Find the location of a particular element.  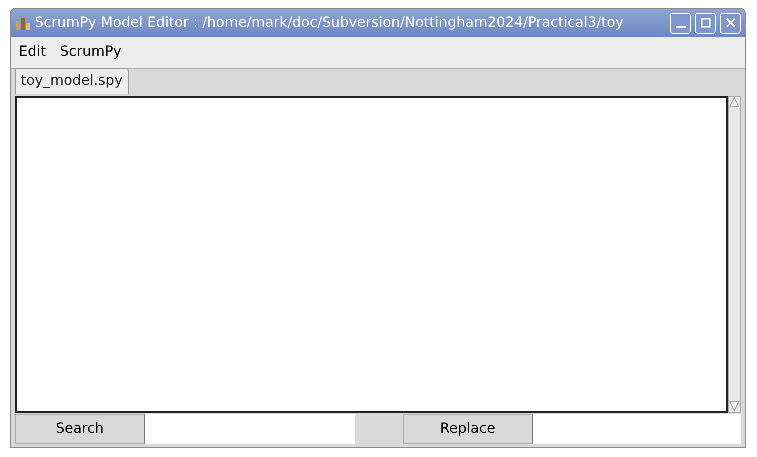

close-button is located at coordinates (730, 23).